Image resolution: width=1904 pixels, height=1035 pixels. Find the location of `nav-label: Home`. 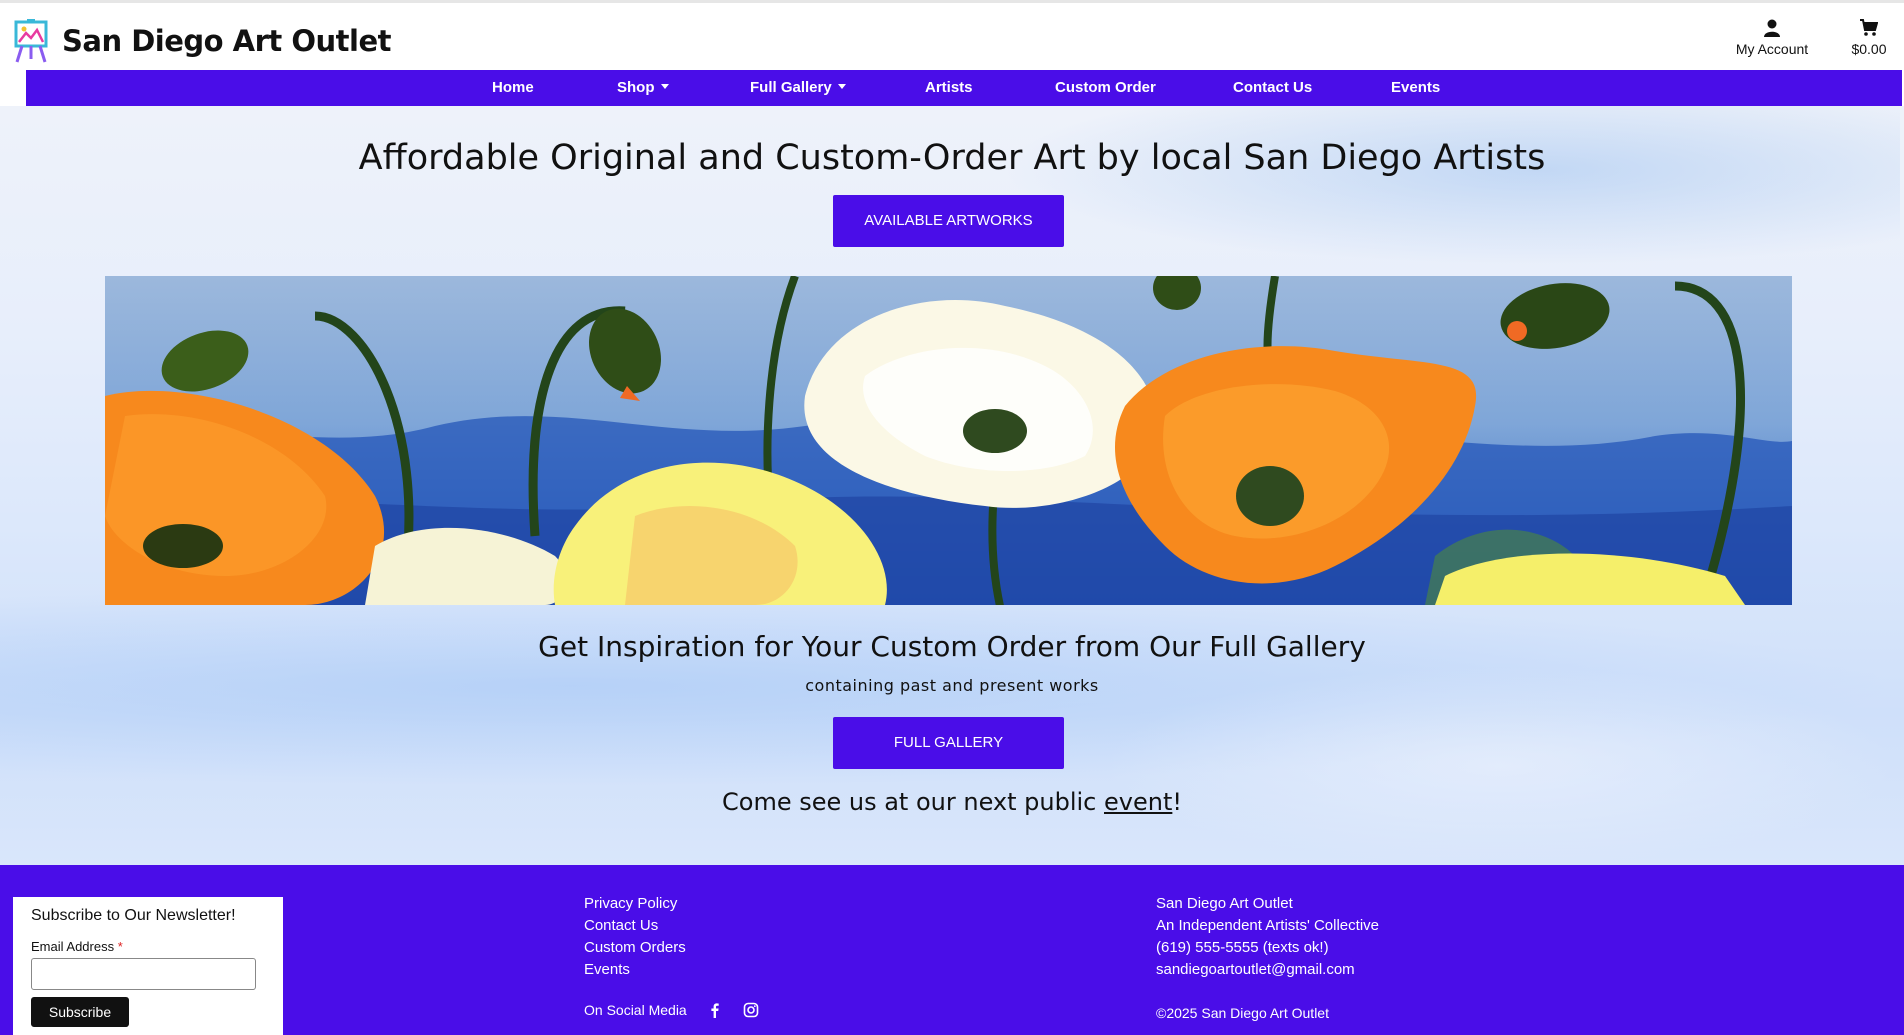

nav-label: Home is located at coordinates (513, 87).